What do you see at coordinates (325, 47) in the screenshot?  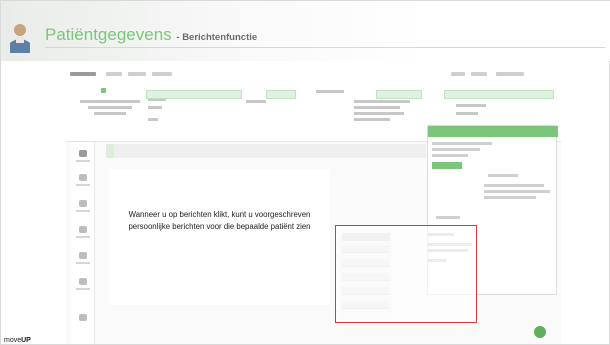 I see `title-divider` at bounding box center [325, 47].